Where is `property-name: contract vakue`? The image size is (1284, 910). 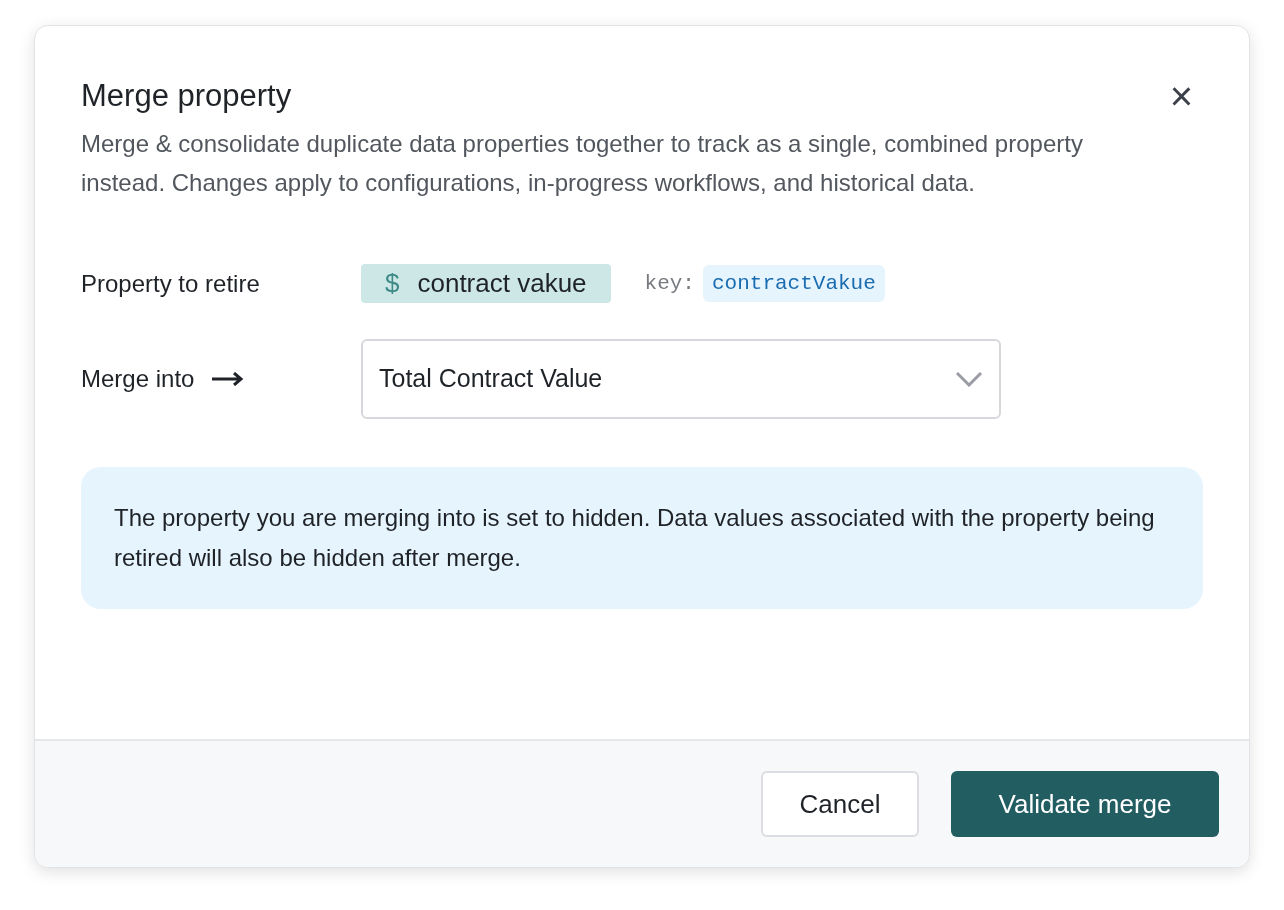 property-name: contract vakue is located at coordinates (502, 283).